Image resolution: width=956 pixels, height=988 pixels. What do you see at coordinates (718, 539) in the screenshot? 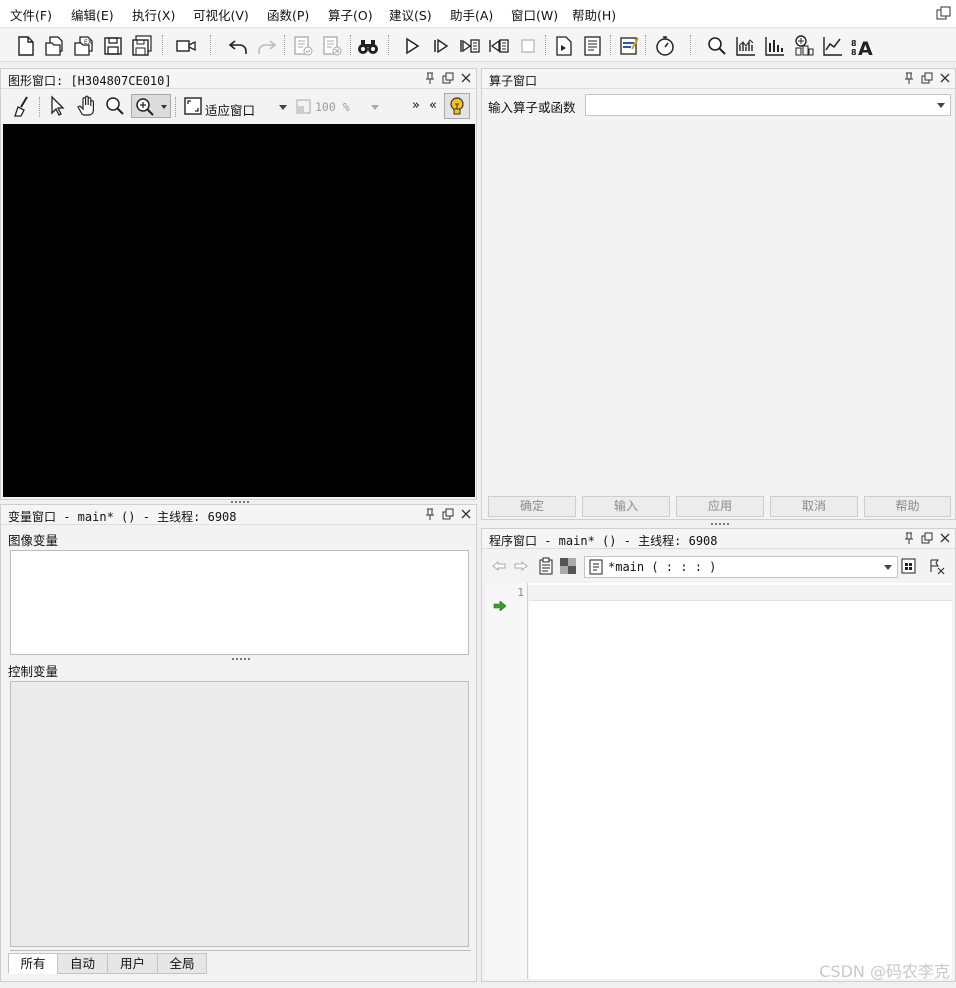
I see `program-window-title-bar: 程序窗口 - main* () - 主线程: 6908` at bounding box center [718, 539].